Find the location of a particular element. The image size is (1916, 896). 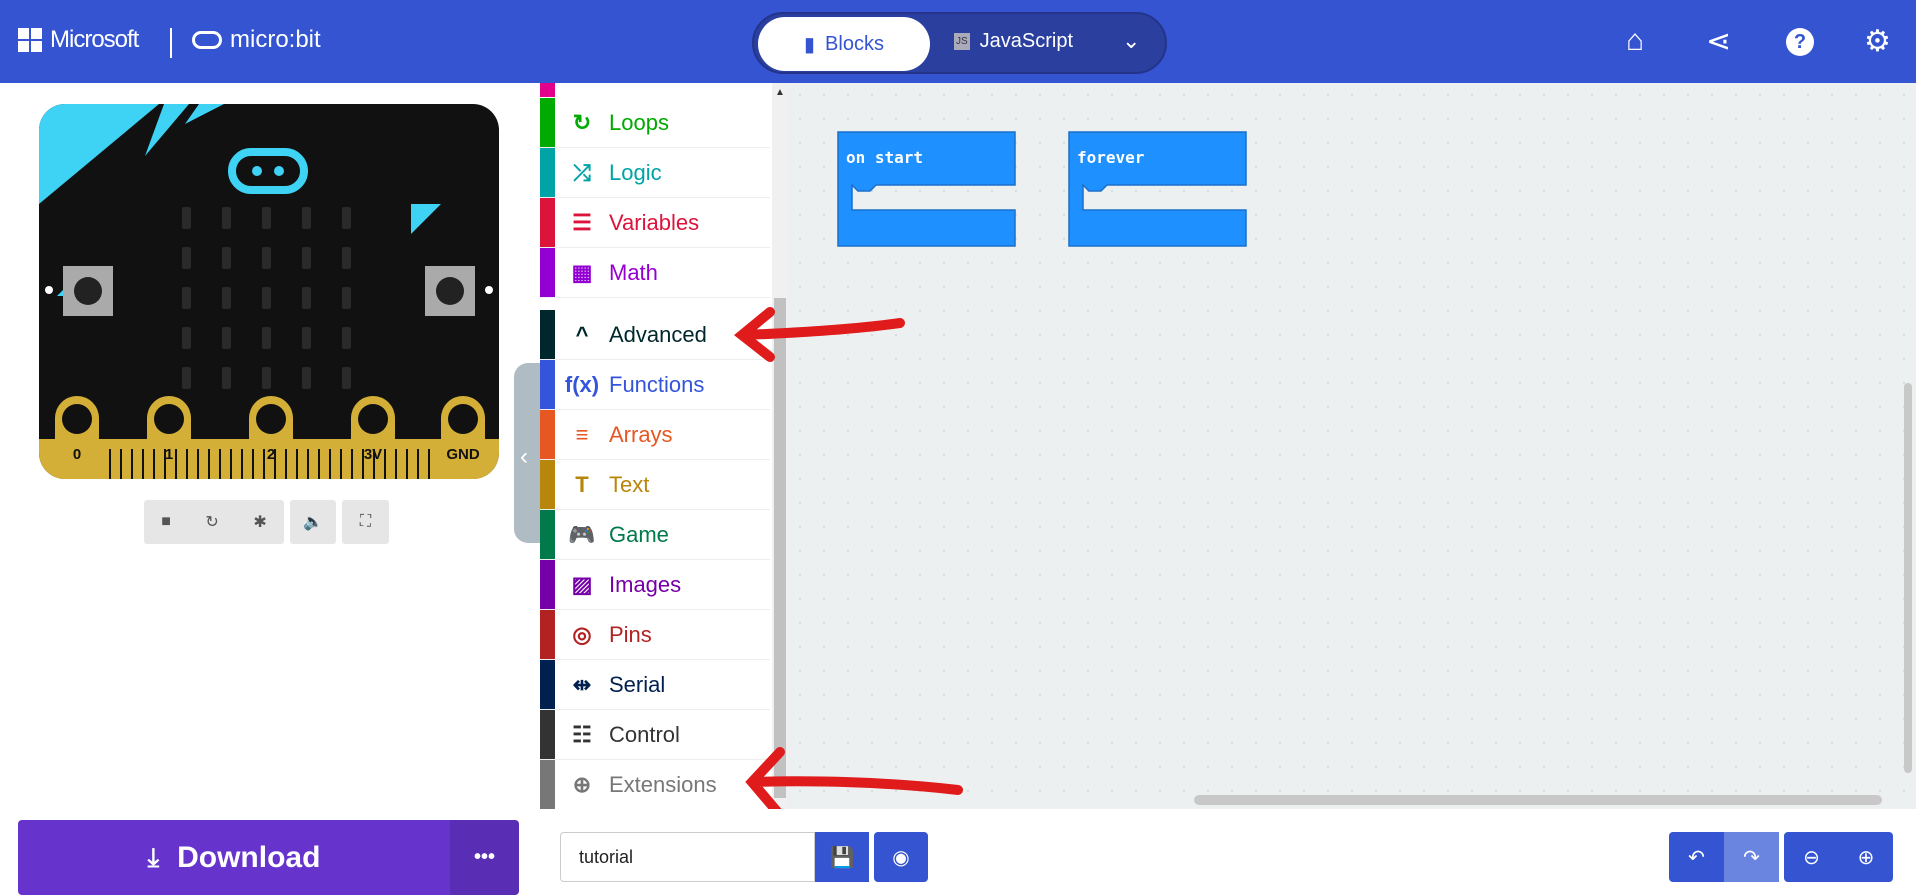

toolbox-category-images: ▨ Images is located at coordinates (655, 585).